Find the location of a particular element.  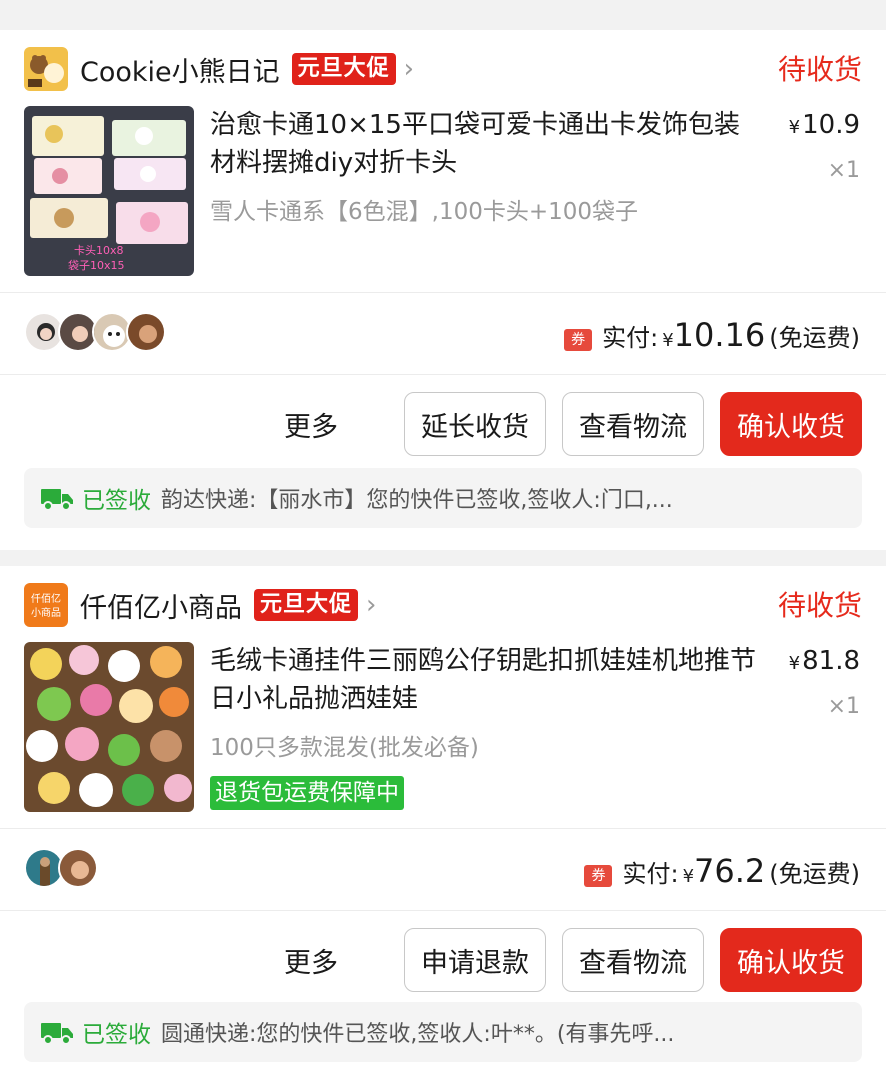

product-price: ¥10.9 is located at coordinates (824, 125).